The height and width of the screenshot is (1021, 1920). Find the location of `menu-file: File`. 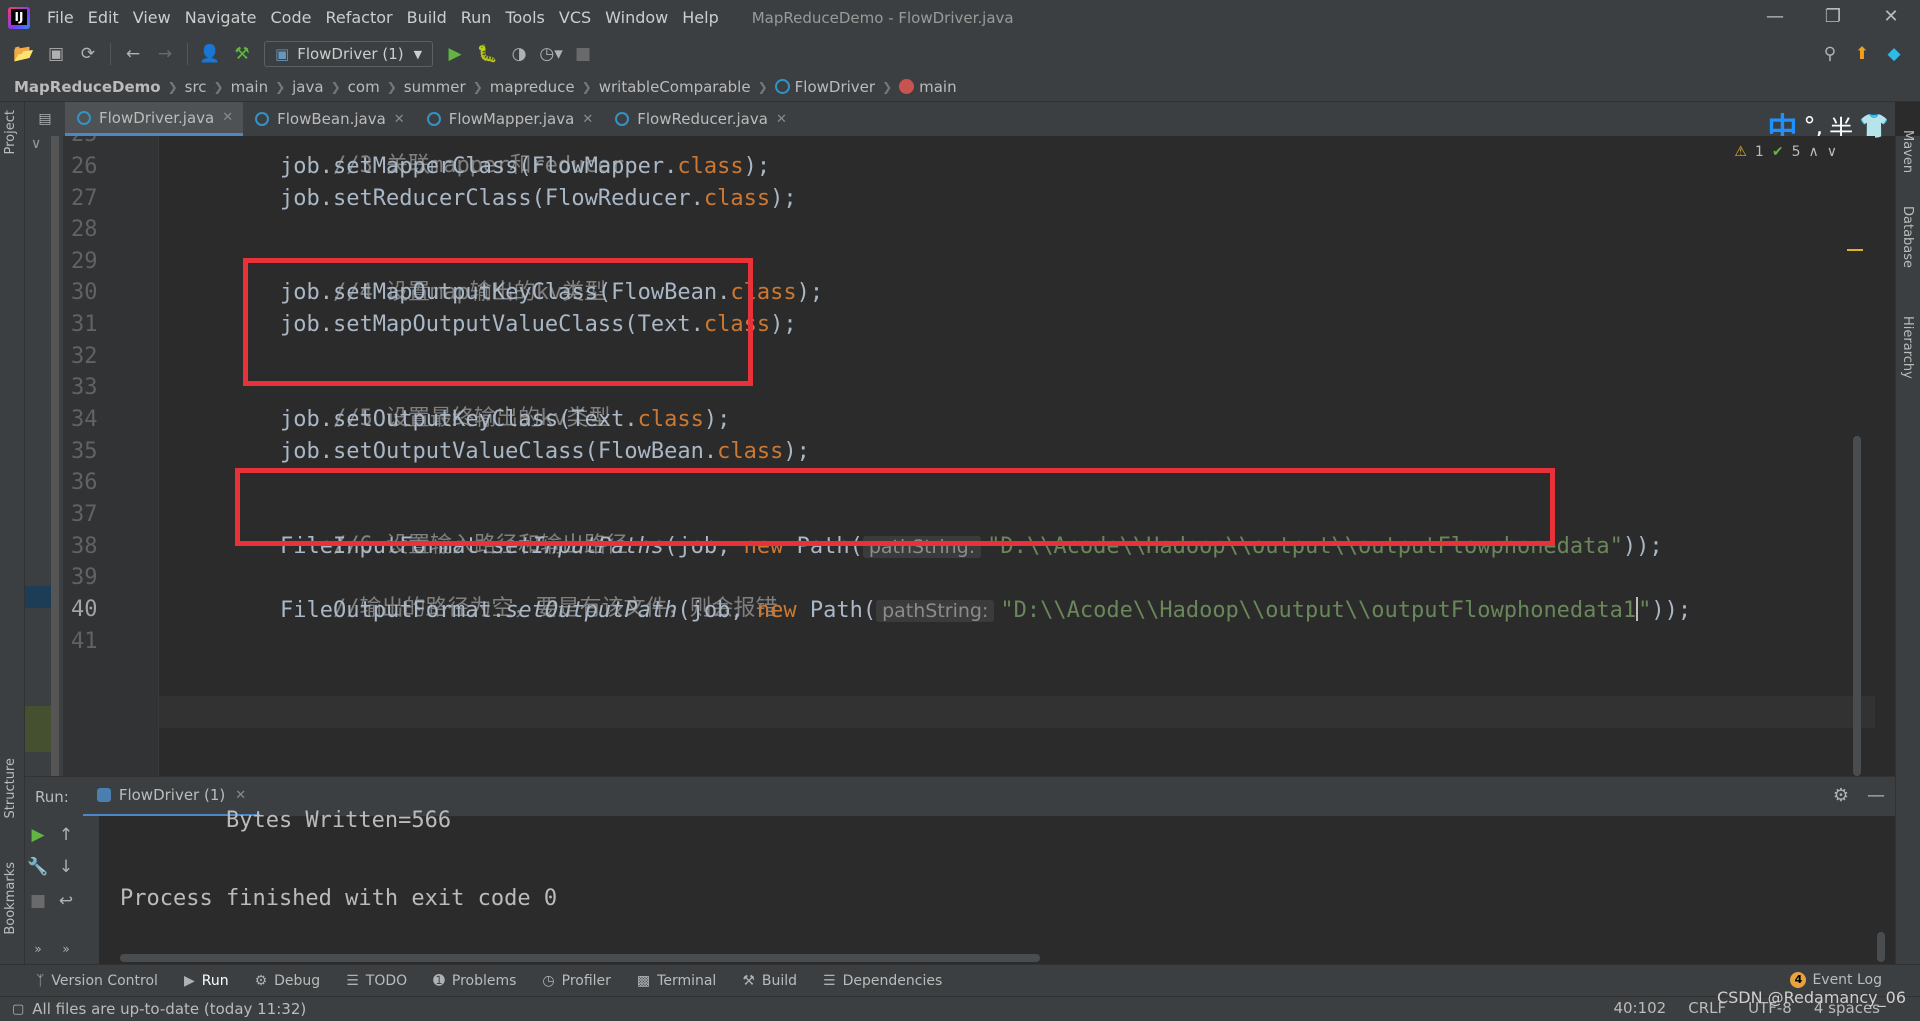

menu-file: File is located at coordinates (60, 18).